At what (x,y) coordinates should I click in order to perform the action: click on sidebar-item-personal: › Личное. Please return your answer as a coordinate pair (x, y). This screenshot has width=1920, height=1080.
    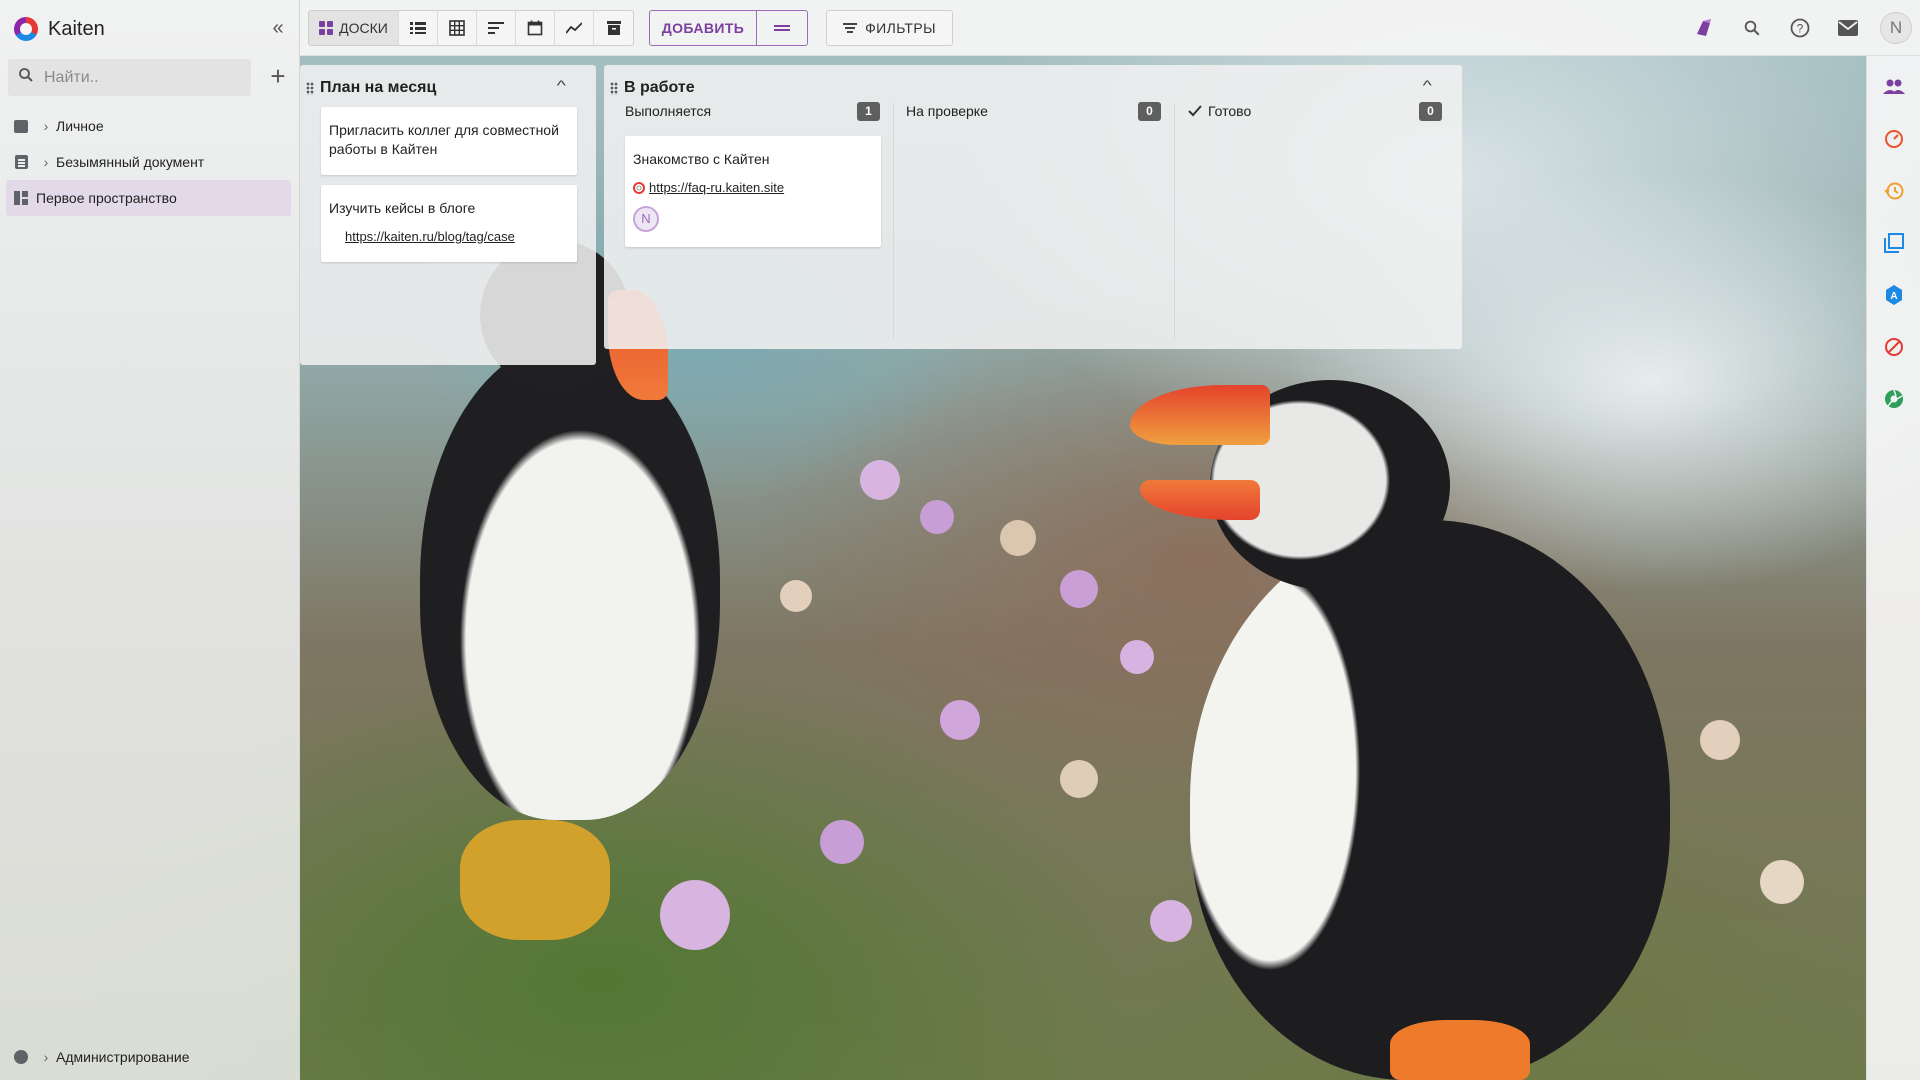
    Looking at the image, I should click on (148, 126).